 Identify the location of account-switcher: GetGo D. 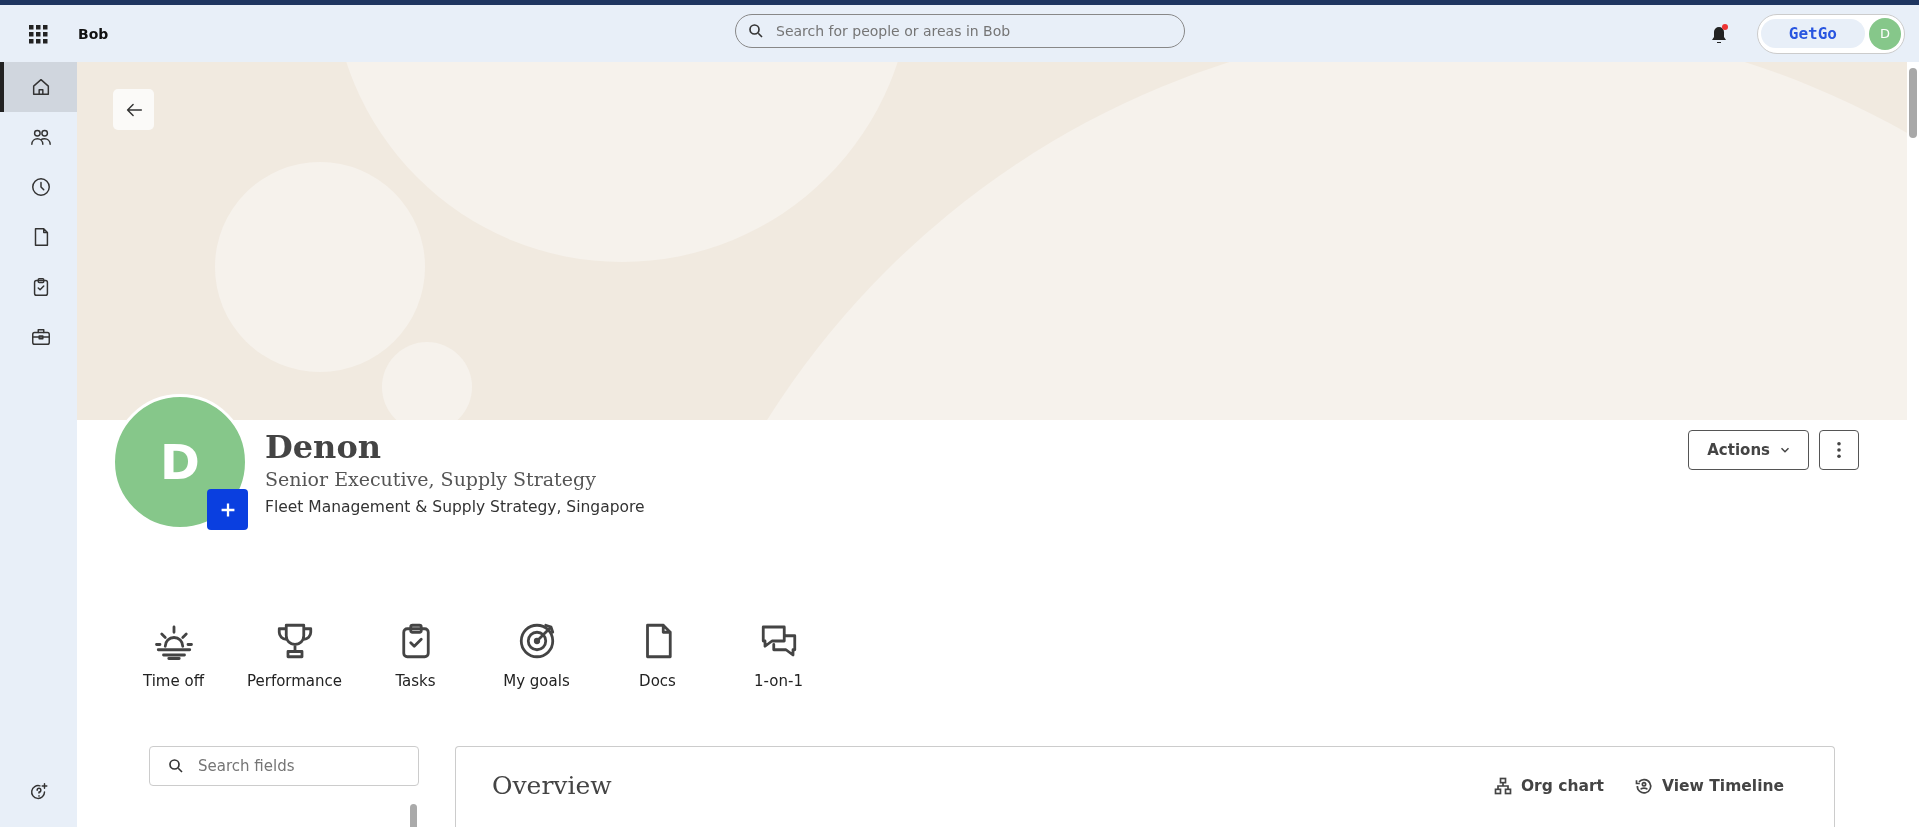
(1830, 33).